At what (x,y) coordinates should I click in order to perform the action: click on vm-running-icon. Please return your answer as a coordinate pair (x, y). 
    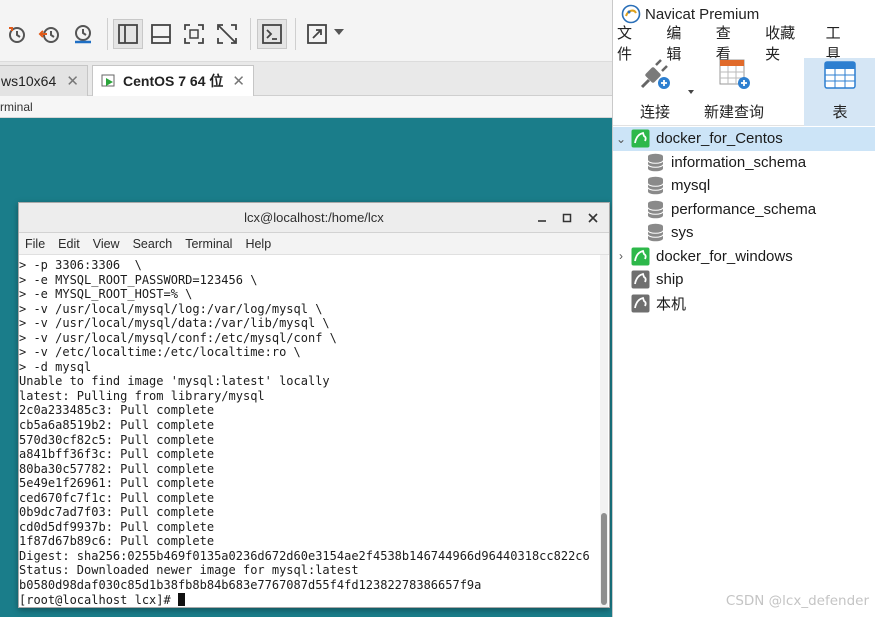
    Looking at the image, I should click on (109, 81).